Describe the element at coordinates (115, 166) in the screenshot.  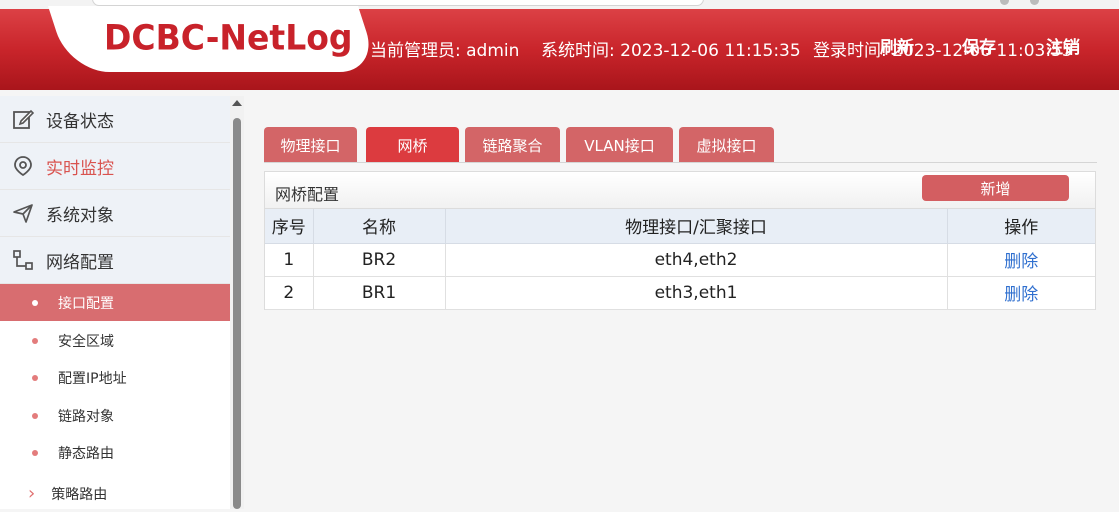
I see `sidebar-item-realtime-monitor: 实时监控` at that location.